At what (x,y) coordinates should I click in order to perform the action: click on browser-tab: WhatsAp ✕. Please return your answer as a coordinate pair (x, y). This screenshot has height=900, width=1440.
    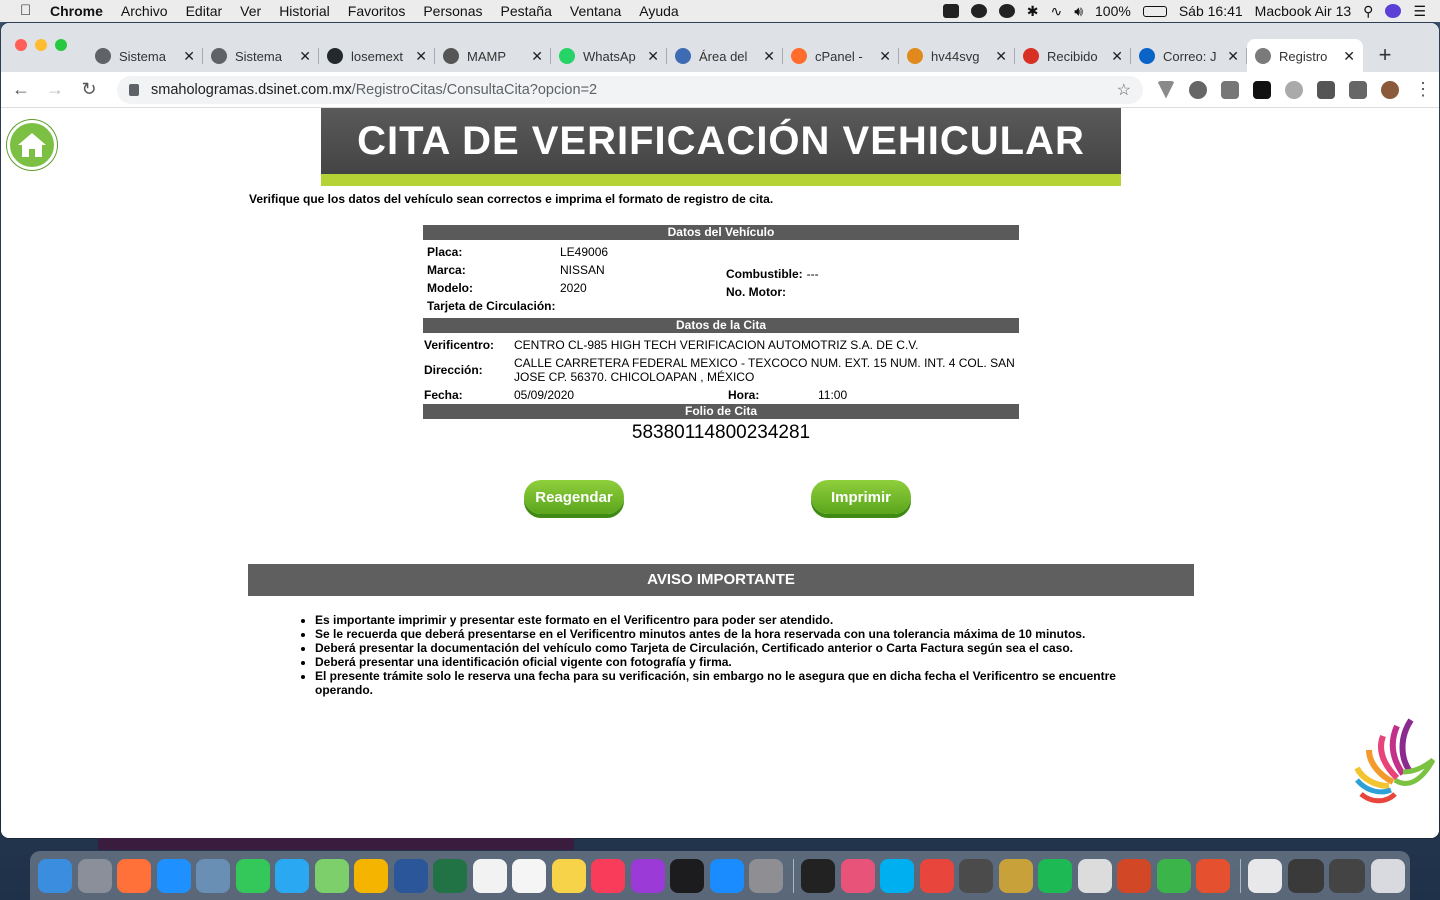
    Looking at the image, I should click on (609, 56).